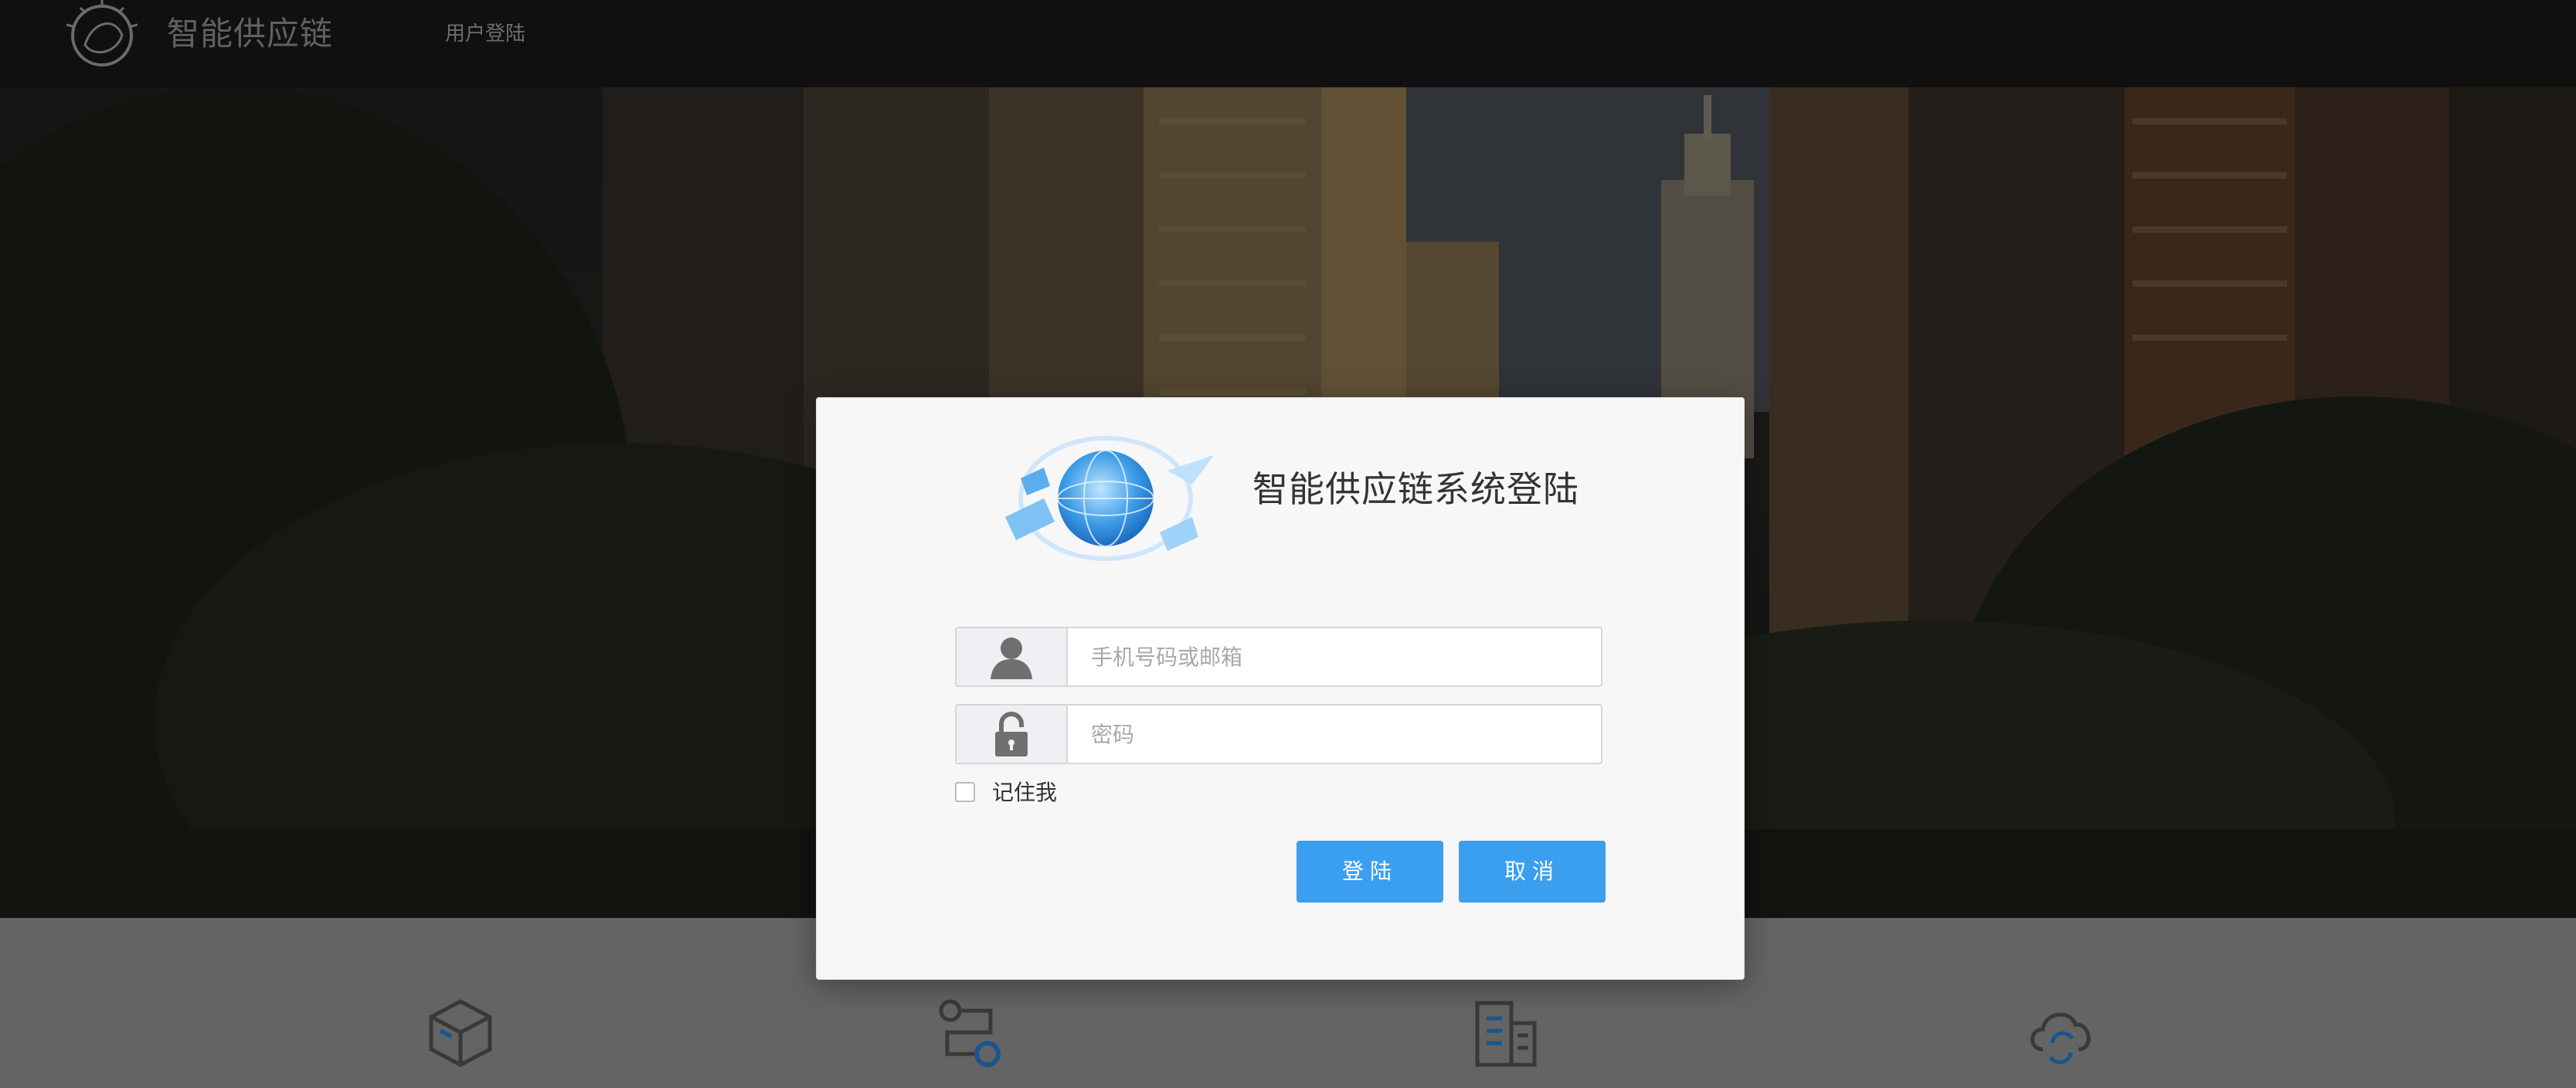 This screenshot has width=2576, height=1088. I want to click on password-input, so click(1334, 734).